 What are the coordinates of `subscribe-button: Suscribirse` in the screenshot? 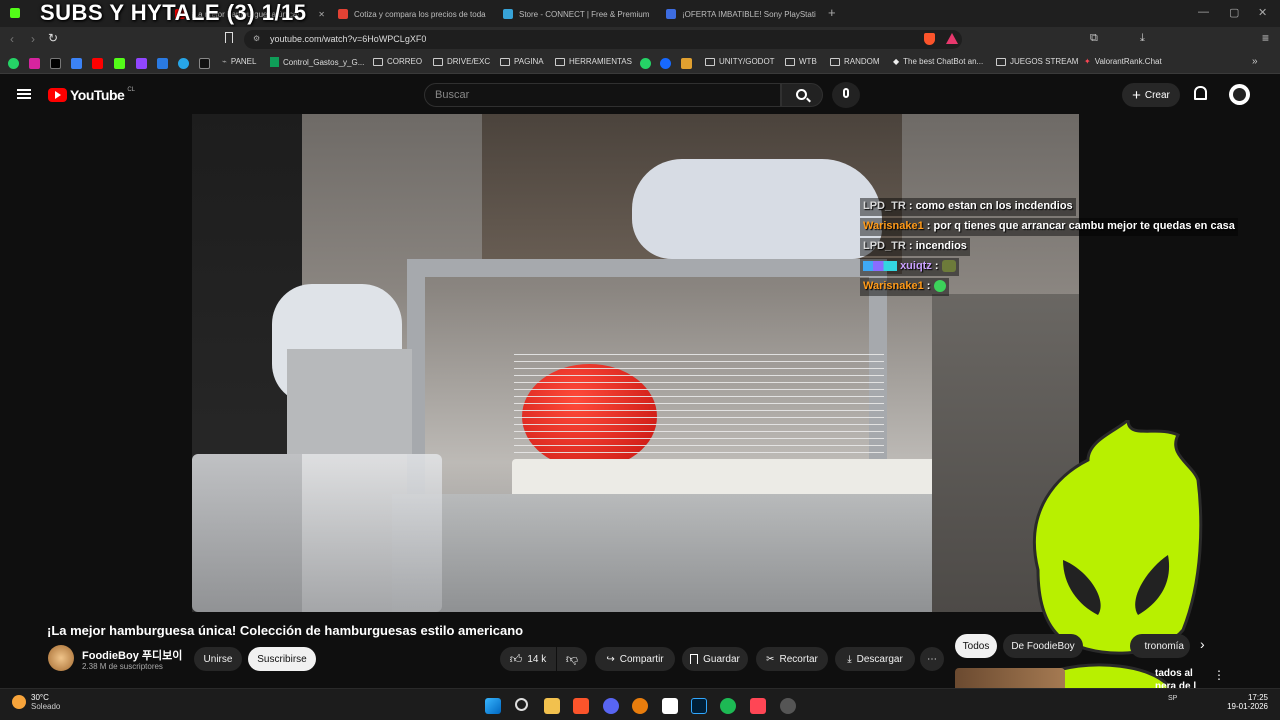 It's located at (282, 659).